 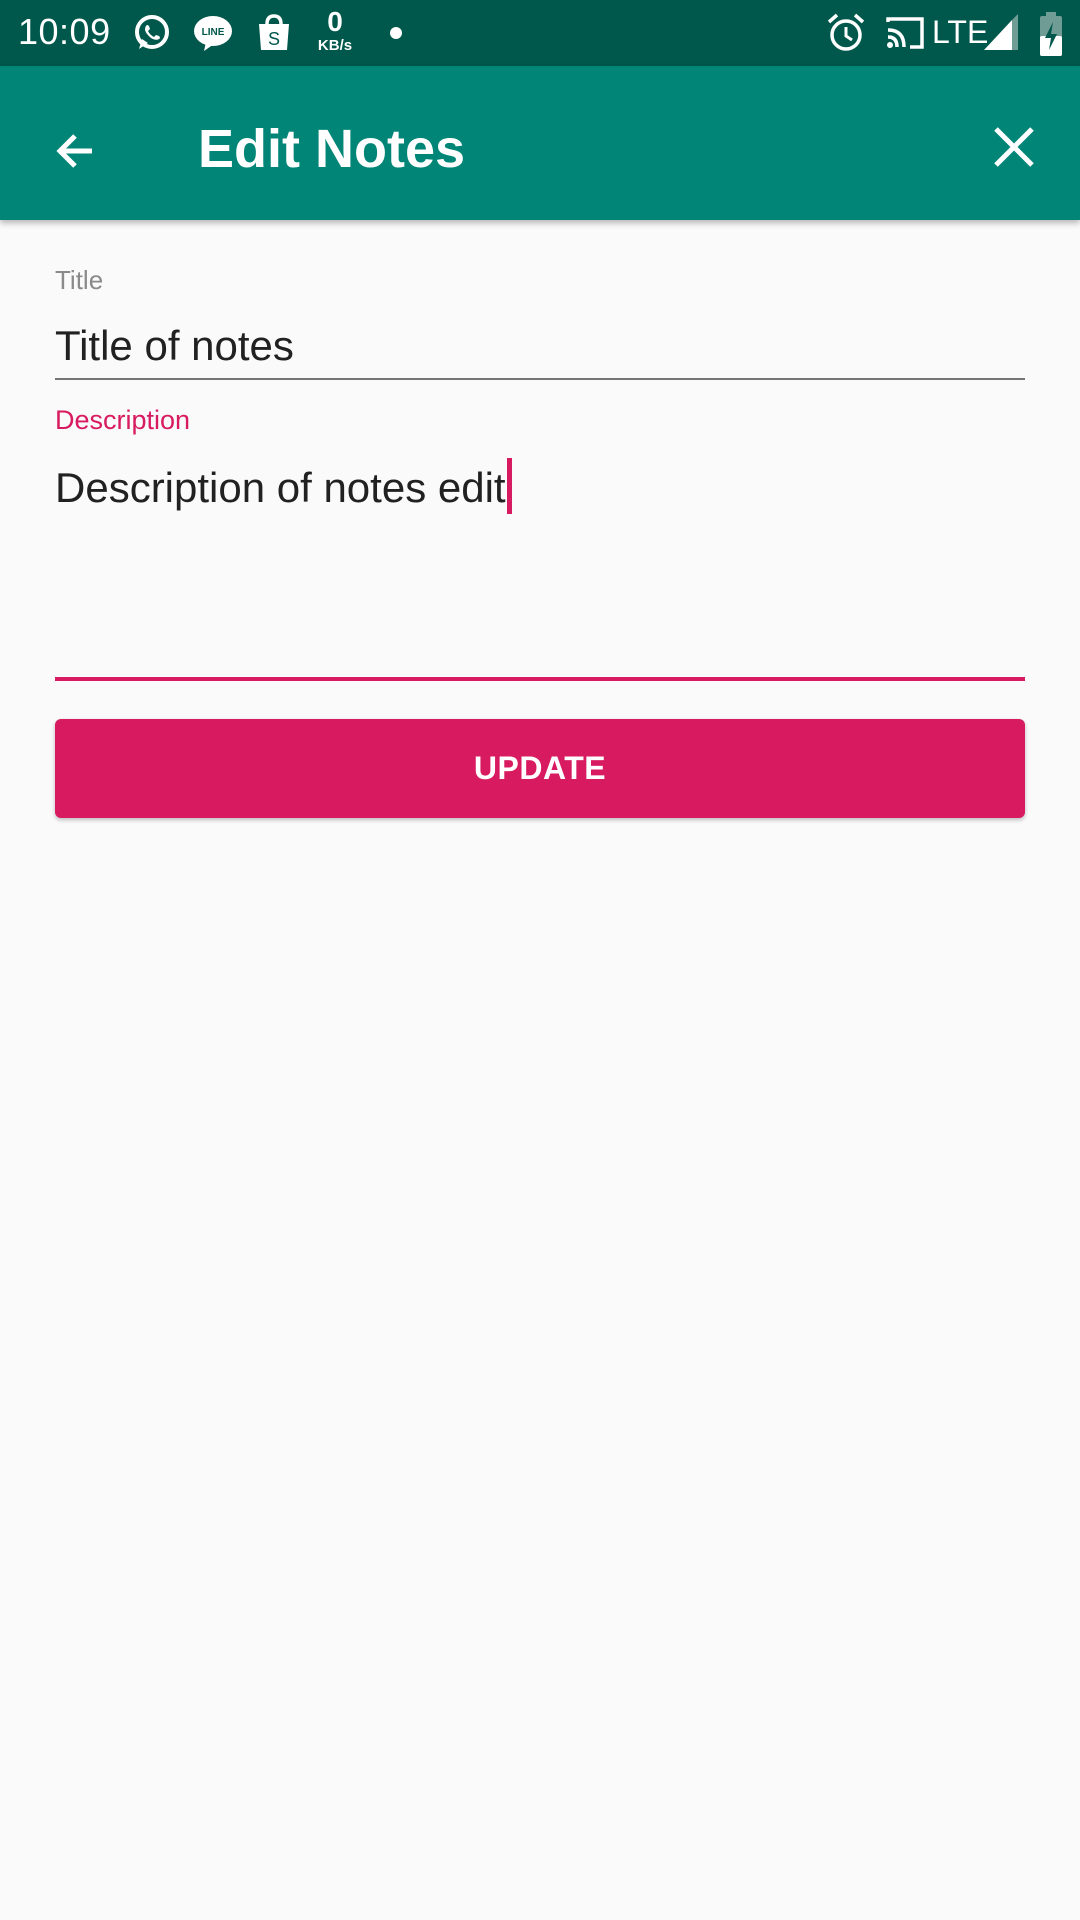 I want to click on arrow-back-icon, so click(x=74, y=151).